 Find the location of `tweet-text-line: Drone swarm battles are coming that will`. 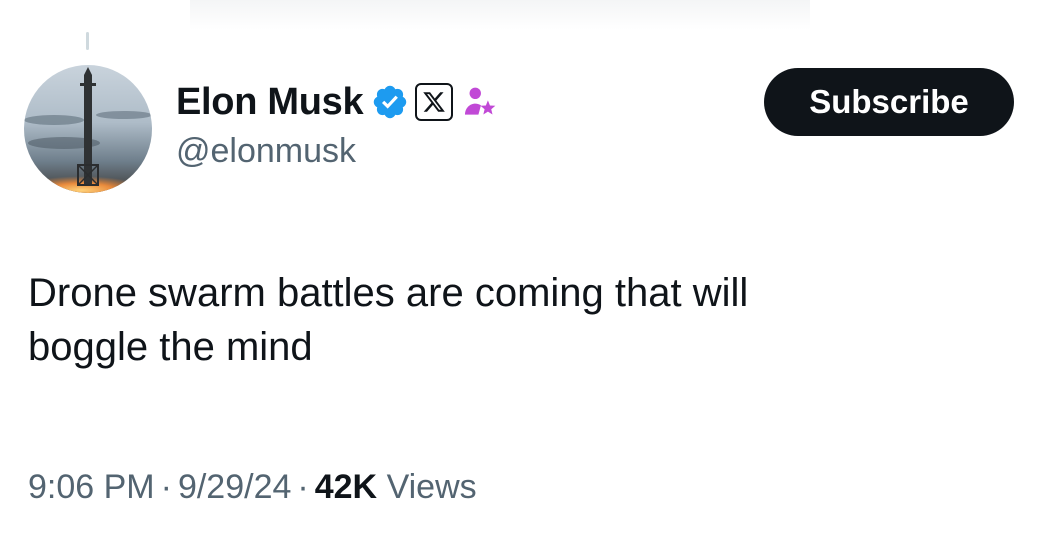

tweet-text-line: Drone swarm battles are coming that will is located at coordinates (388, 293).